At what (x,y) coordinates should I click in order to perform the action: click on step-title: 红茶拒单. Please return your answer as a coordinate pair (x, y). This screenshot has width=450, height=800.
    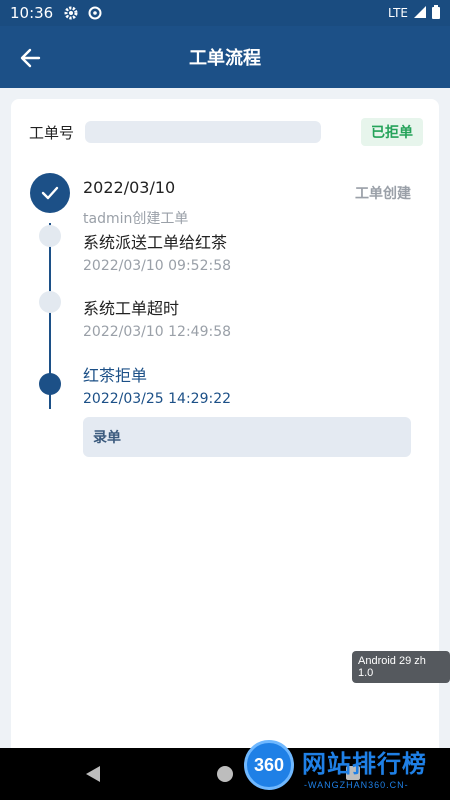
    Looking at the image, I should click on (115, 375).